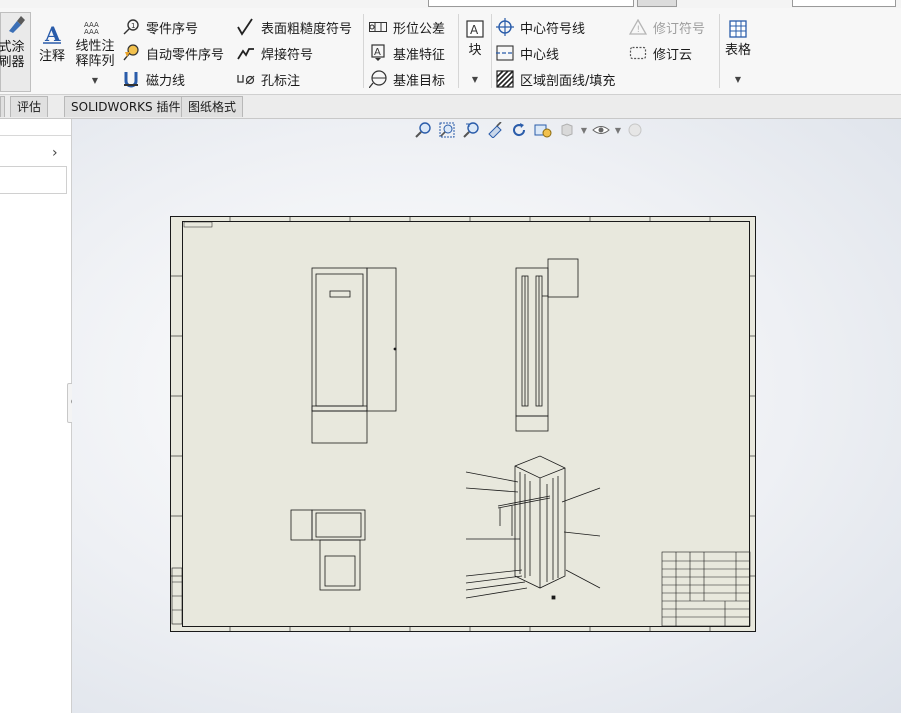 Image resolution: width=901 pixels, height=713 pixels. Describe the element at coordinates (673, 55) in the screenshot. I see `revision-cloud-label: 修订云` at that location.